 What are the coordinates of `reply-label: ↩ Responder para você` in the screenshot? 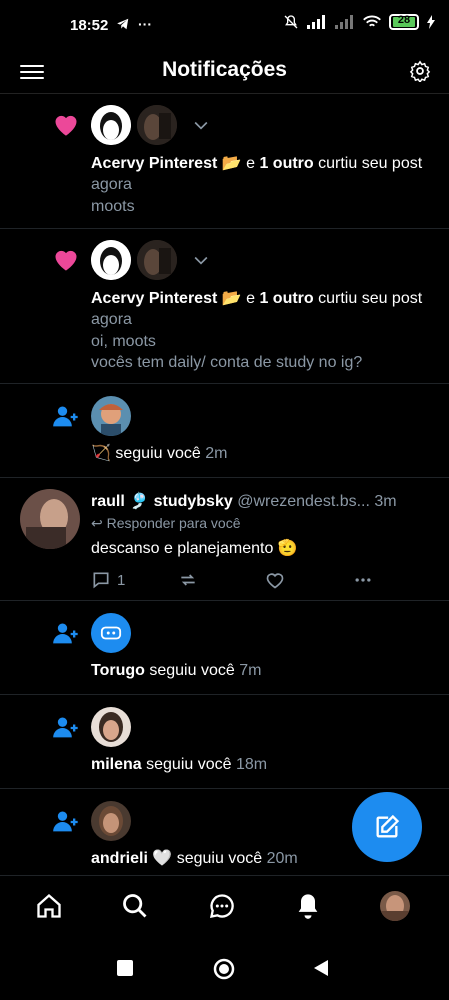 It's located at (166, 523).